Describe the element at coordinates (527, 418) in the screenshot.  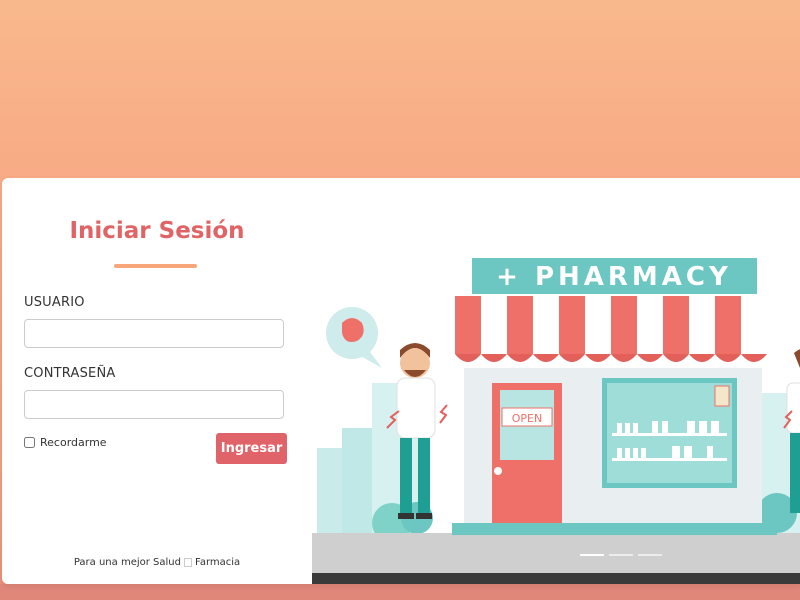
I see `open-sign-text: OPEN` at that location.